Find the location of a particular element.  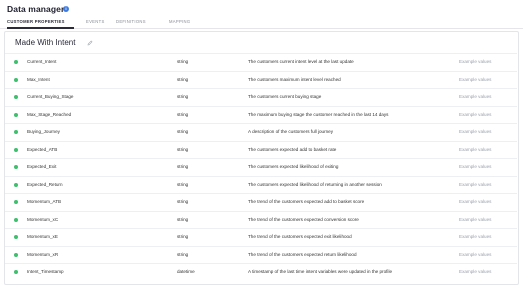

property-name: Expected_Exit is located at coordinates (42, 166).